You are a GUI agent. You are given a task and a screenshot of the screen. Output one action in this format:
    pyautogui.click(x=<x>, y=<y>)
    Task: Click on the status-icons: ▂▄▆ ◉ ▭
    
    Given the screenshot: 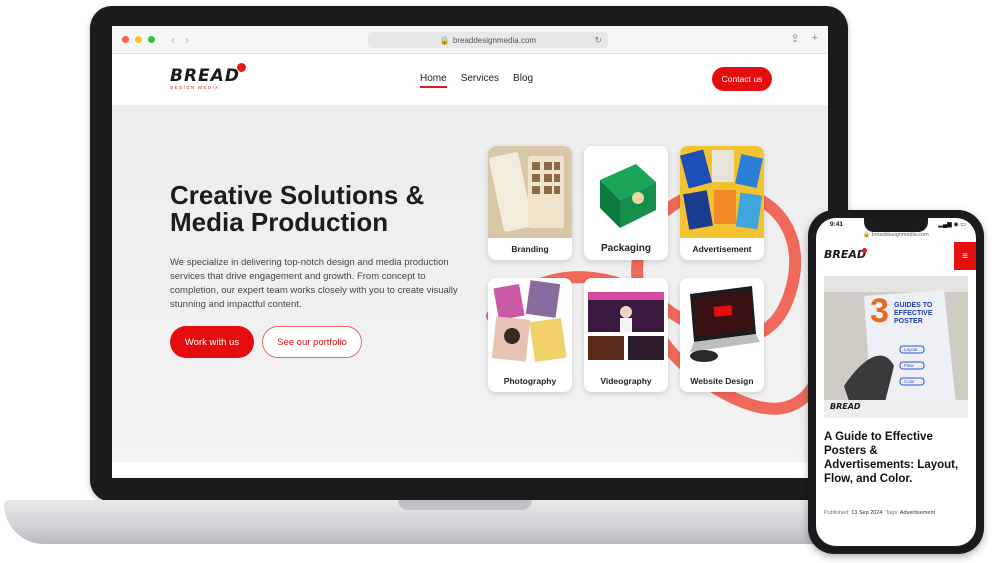 What is the action you would take?
    pyautogui.click(x=952, y=225)
    